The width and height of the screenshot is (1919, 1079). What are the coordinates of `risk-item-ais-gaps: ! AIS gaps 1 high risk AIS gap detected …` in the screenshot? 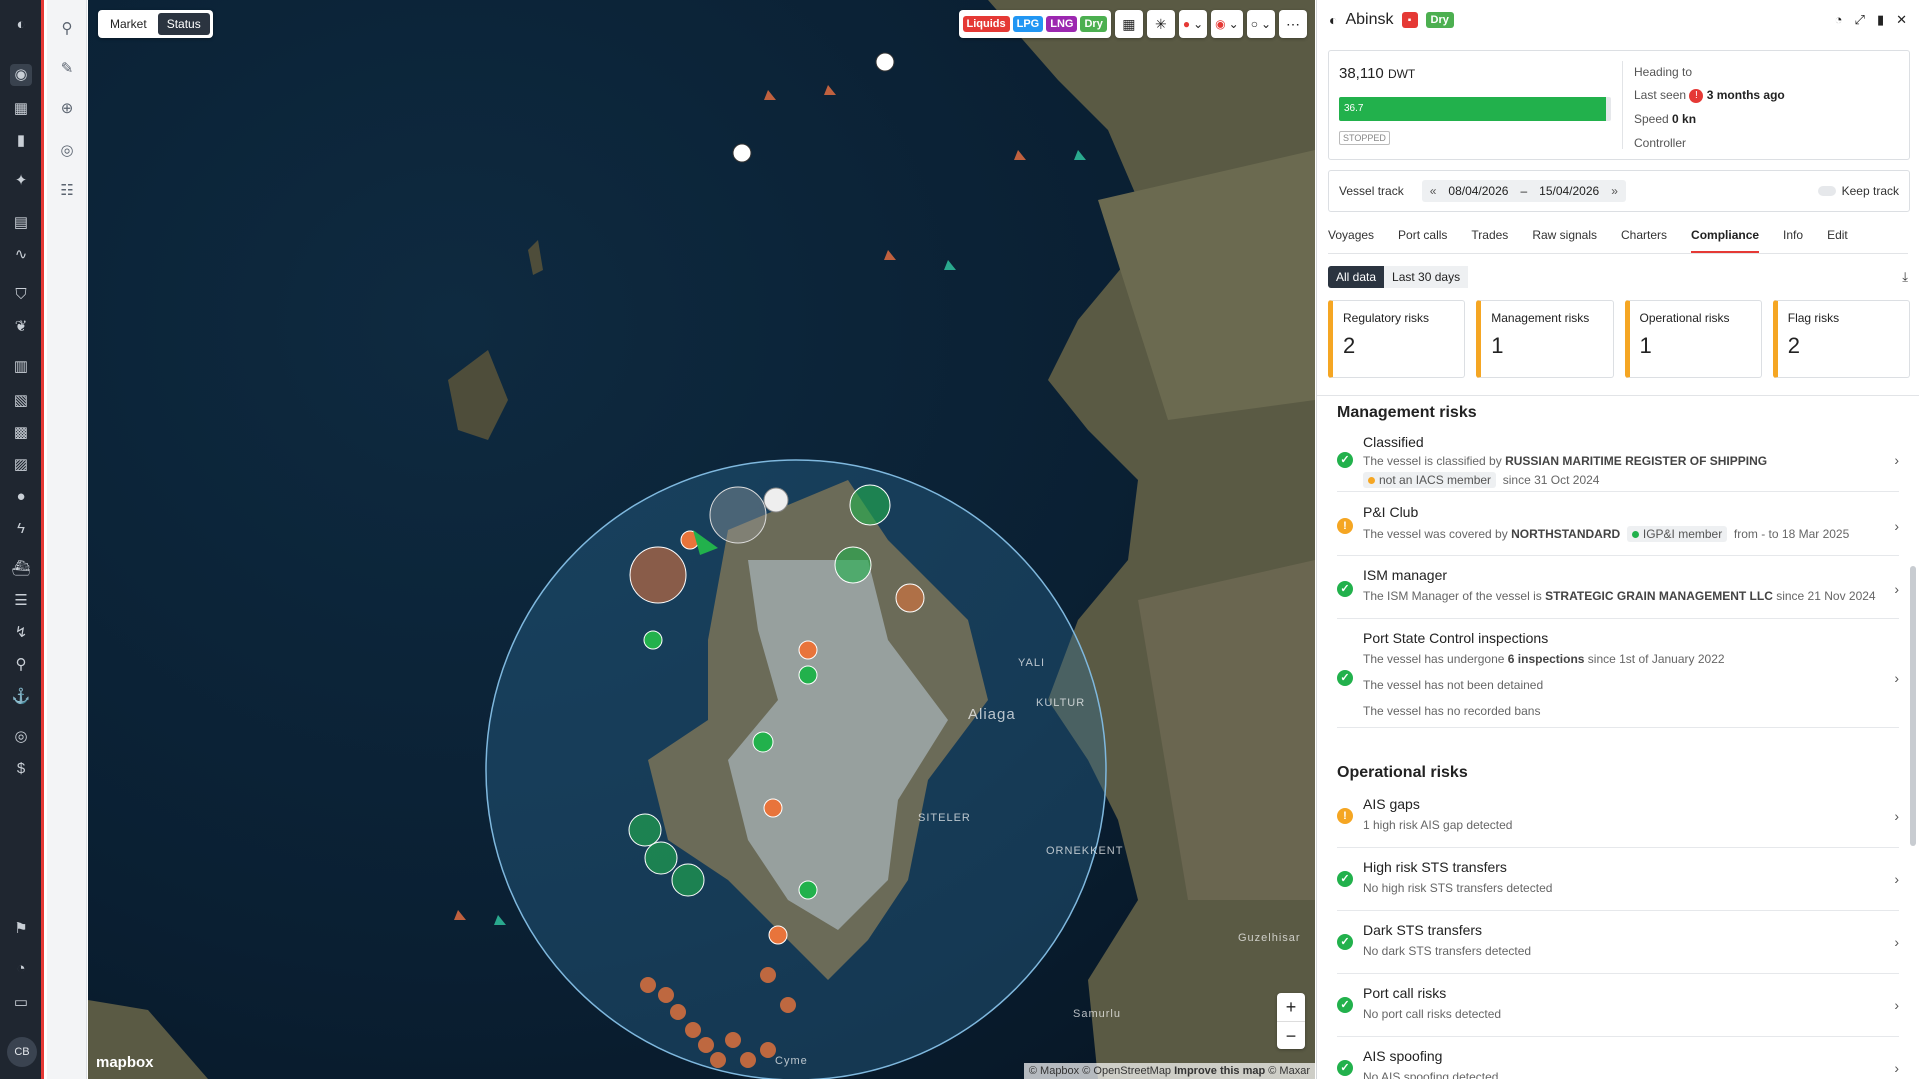 It's located at (1618, 822).